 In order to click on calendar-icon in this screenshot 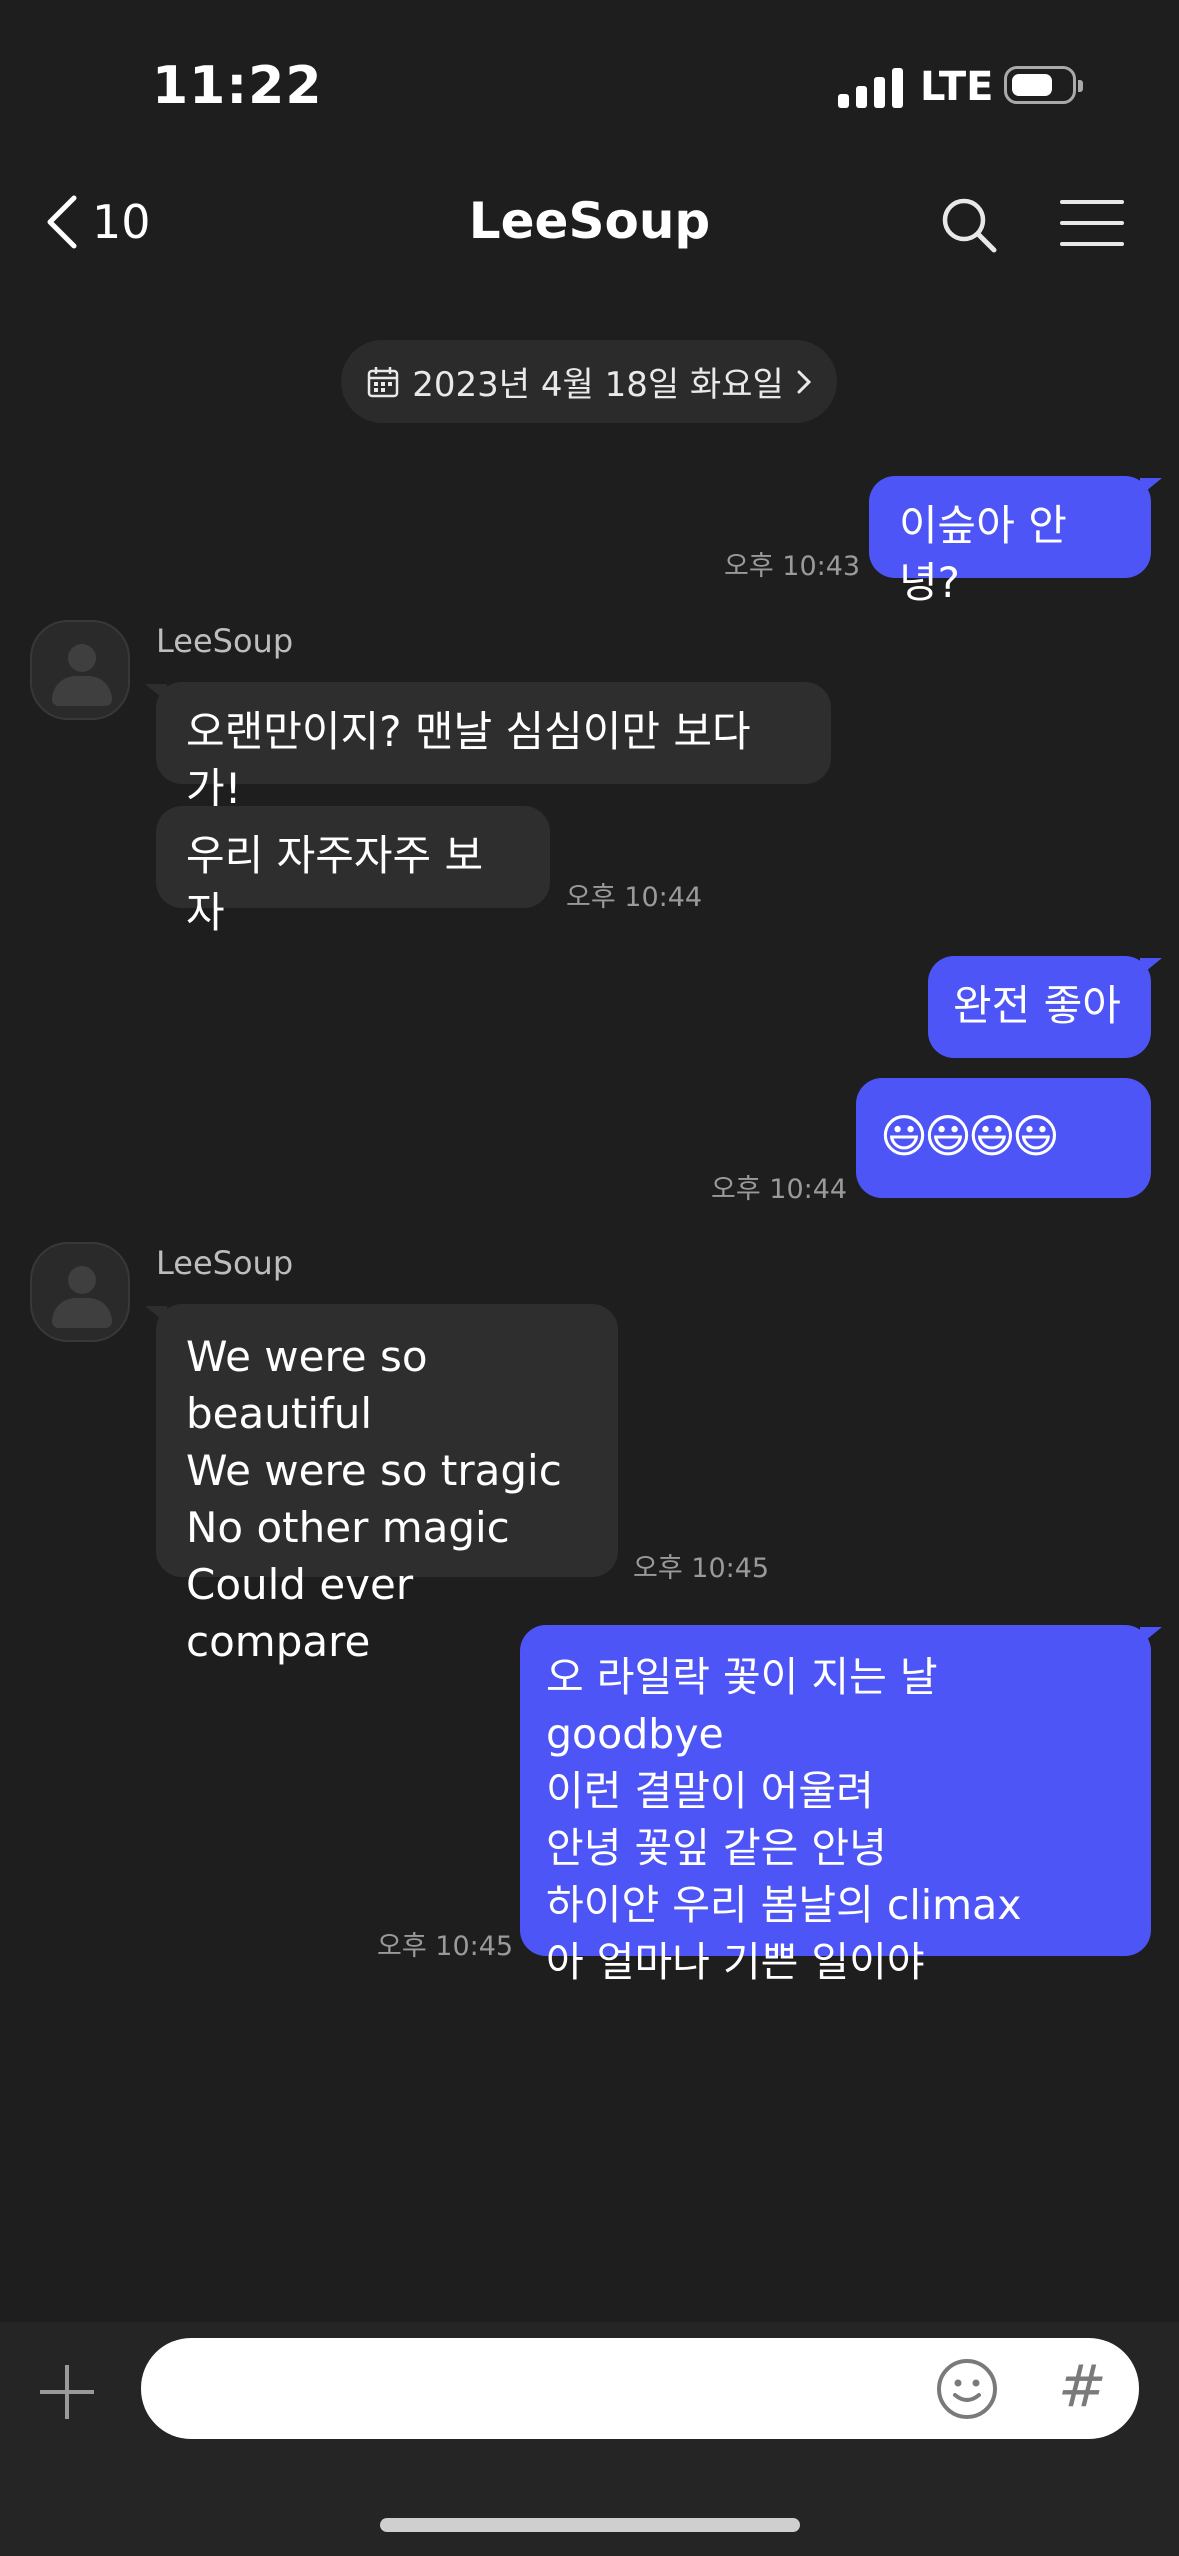, I will do `click(383, 381)`.